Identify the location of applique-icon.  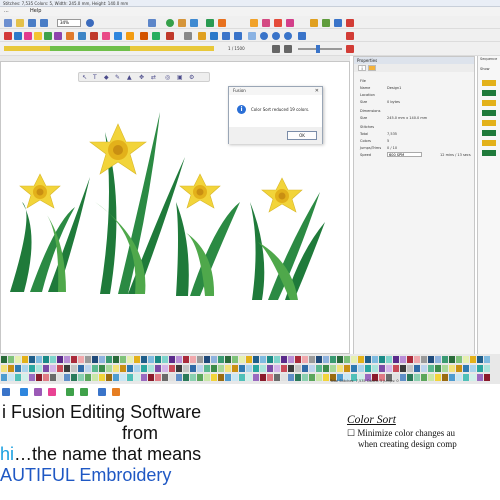
(290, 23).